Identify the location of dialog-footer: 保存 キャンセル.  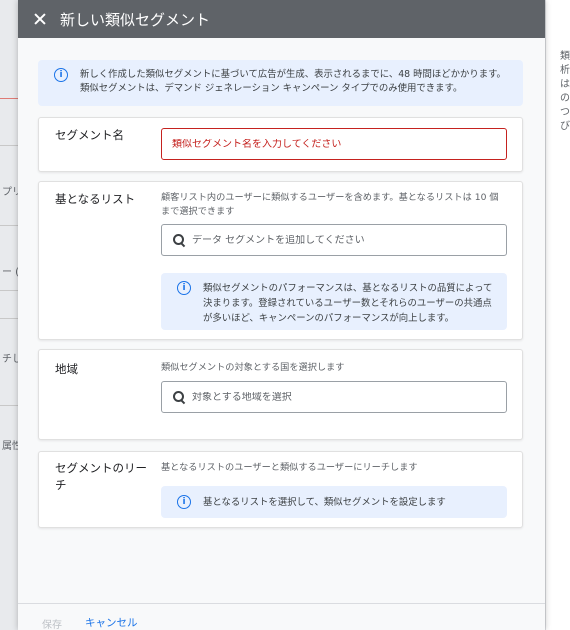
(281, 616).